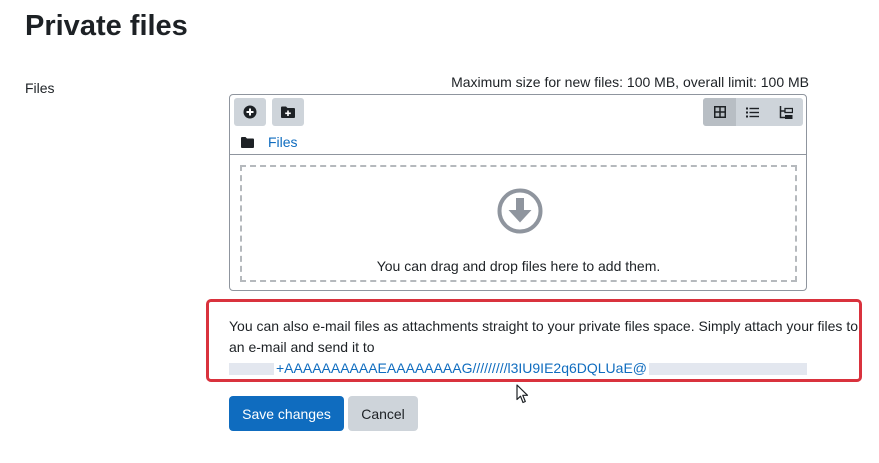 Image resolution: width=879 pixels, height=463 pixels. I want to click on tree-view-button, so click(785, 112).